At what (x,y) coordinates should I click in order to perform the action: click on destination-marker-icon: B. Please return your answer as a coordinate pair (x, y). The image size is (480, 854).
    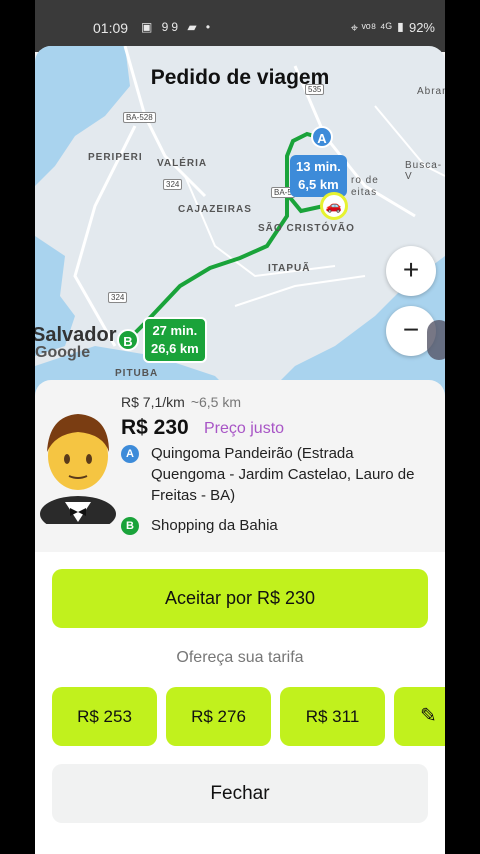
    Looking at the image, I should click on (130, 526).